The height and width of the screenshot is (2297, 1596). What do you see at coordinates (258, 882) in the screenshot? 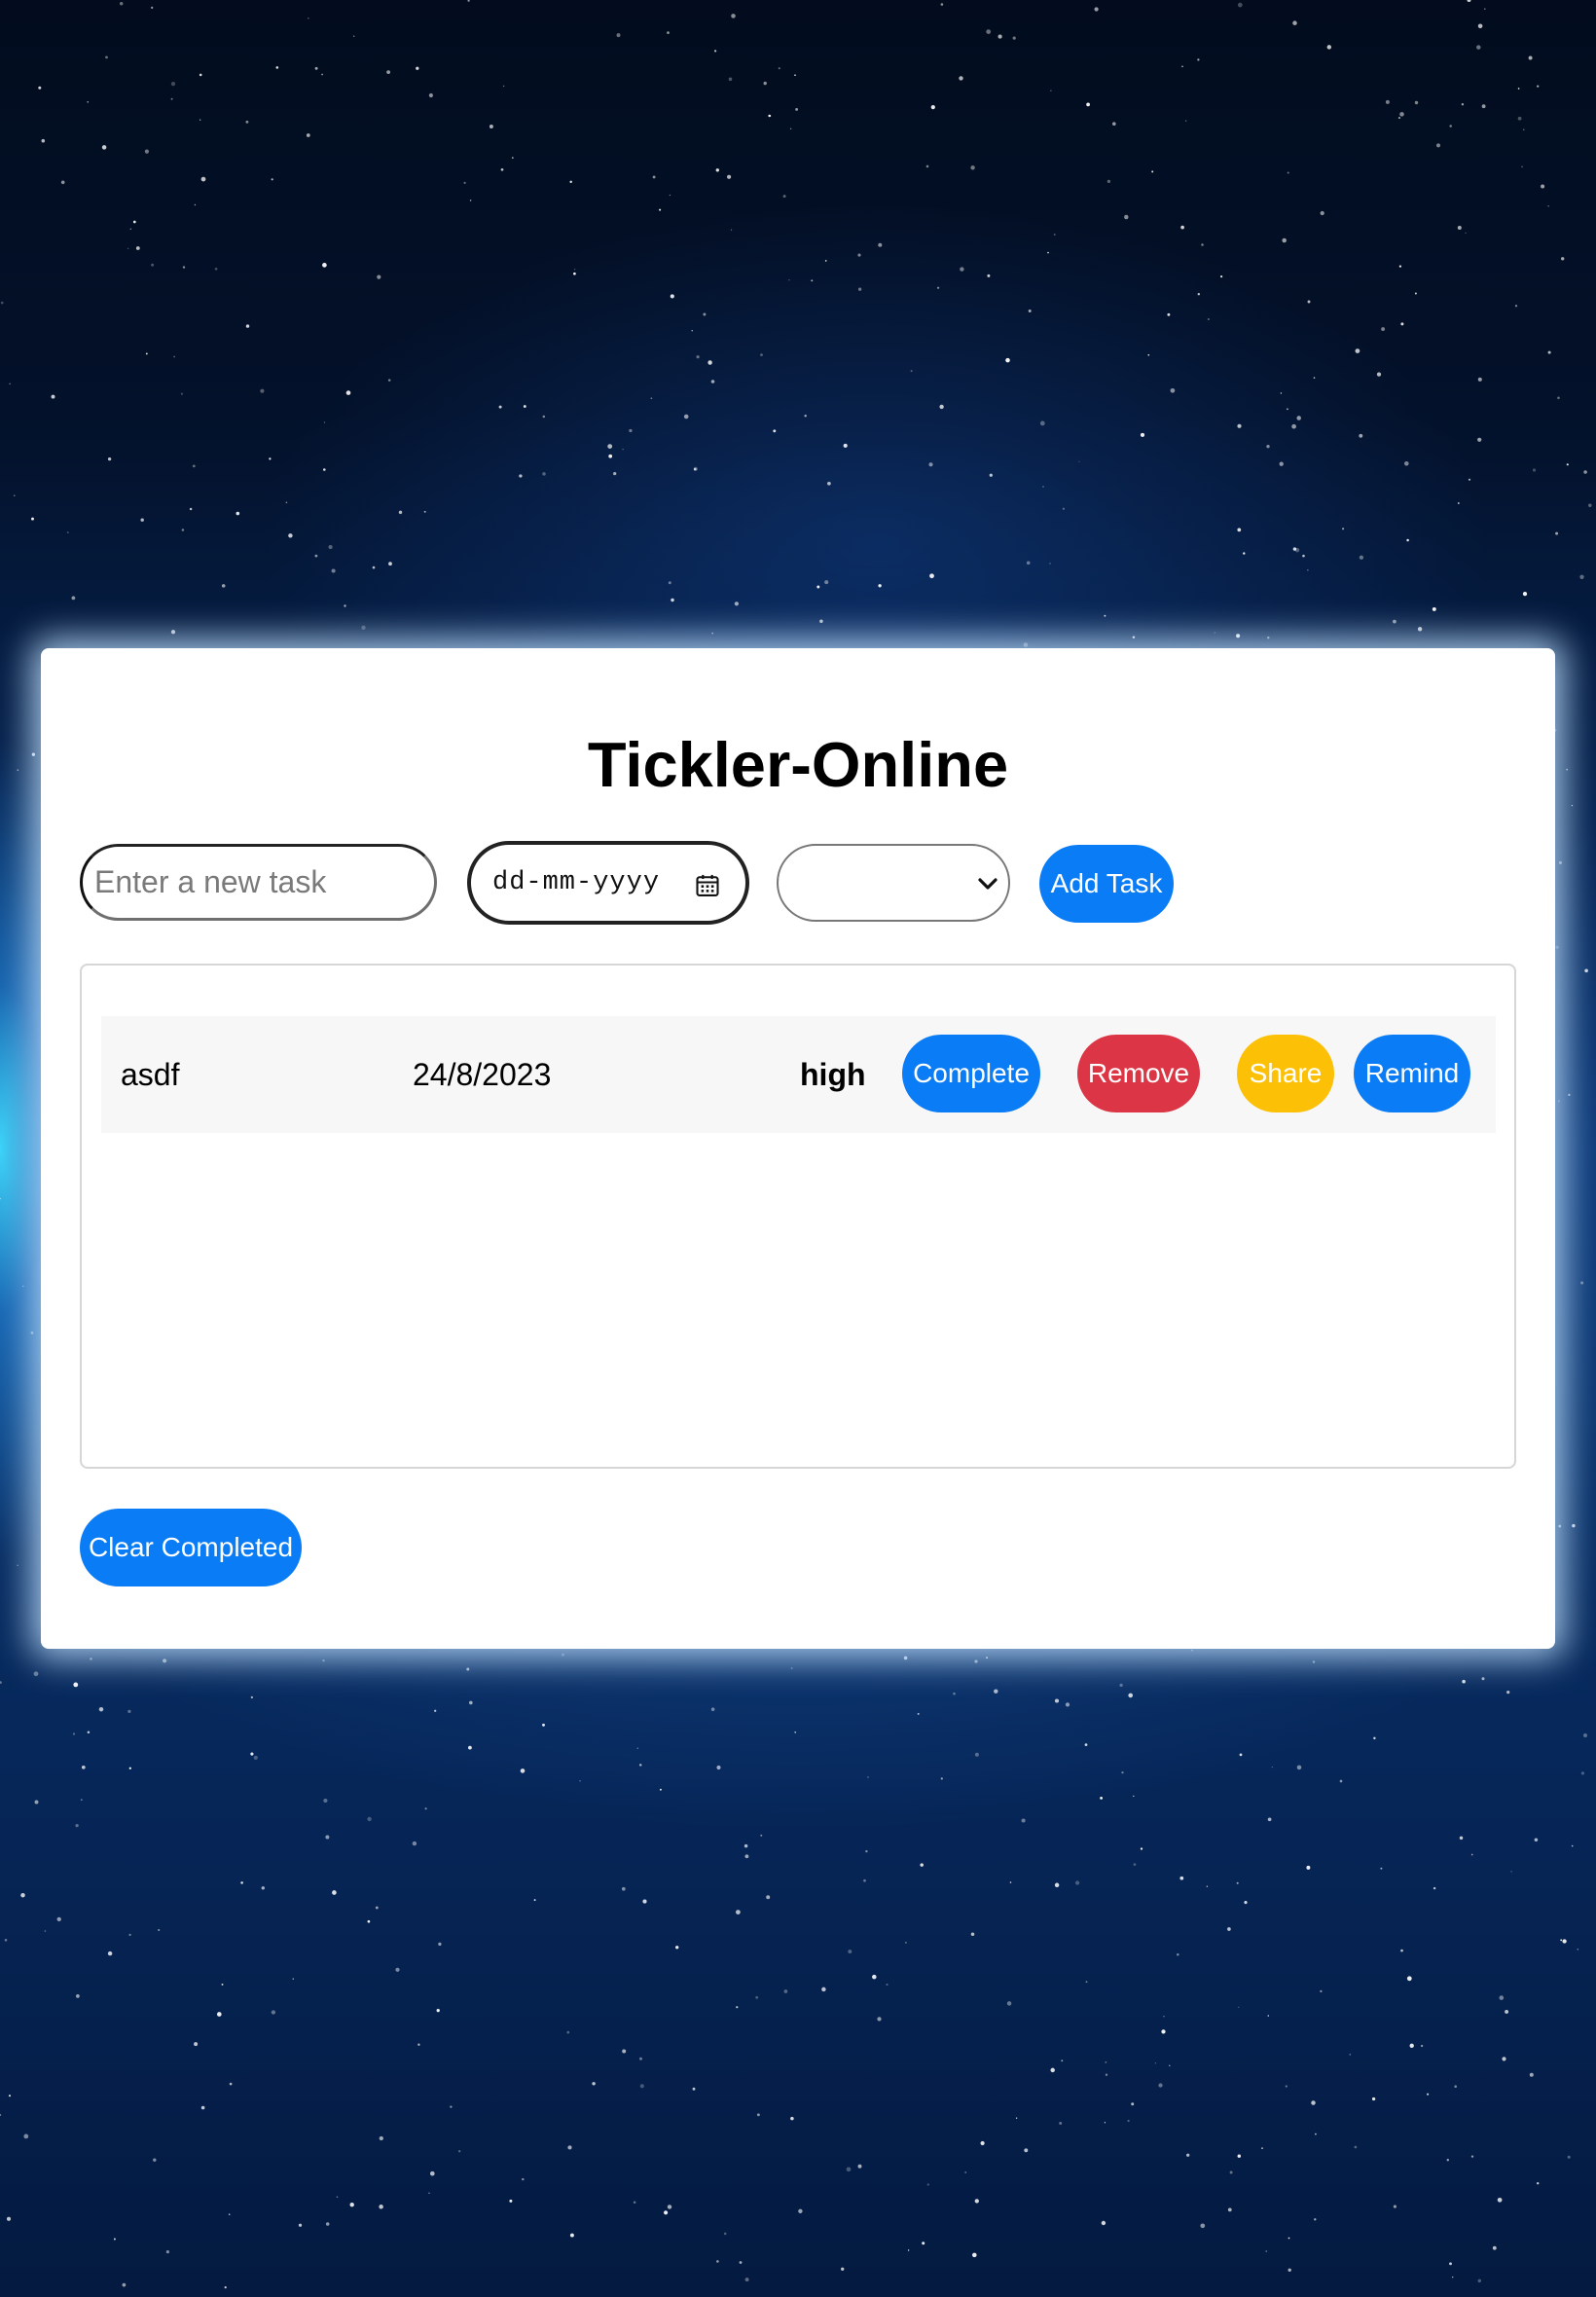
I see `task-input` at bounding box center [258, 882].